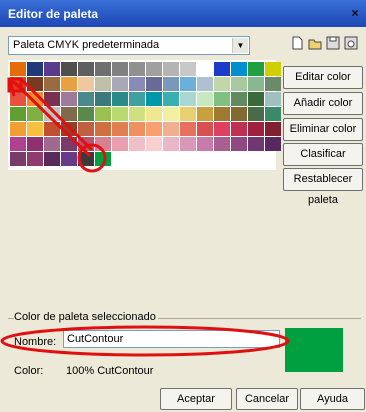  Describe the element at coordinates (240, 45) in the screenshot. I see `chevron-down-icon: ▼` at that location.